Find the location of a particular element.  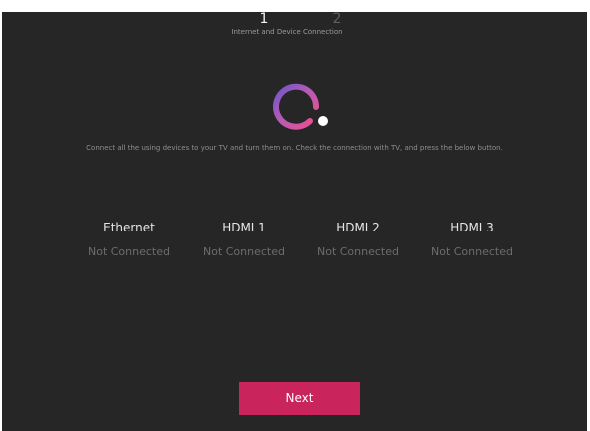

device-ethernet: Ethernet Not Connected is located at coordinates (129, 237).